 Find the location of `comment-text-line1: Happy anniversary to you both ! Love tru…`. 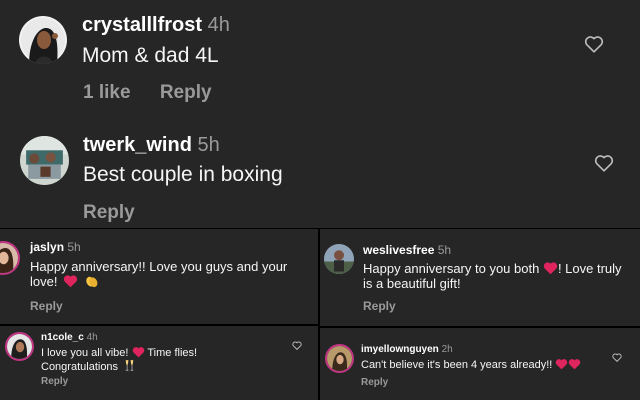

comment-text-line1: Happy anniversary to you both ! Love tru… is located at coordinates (492, 268).